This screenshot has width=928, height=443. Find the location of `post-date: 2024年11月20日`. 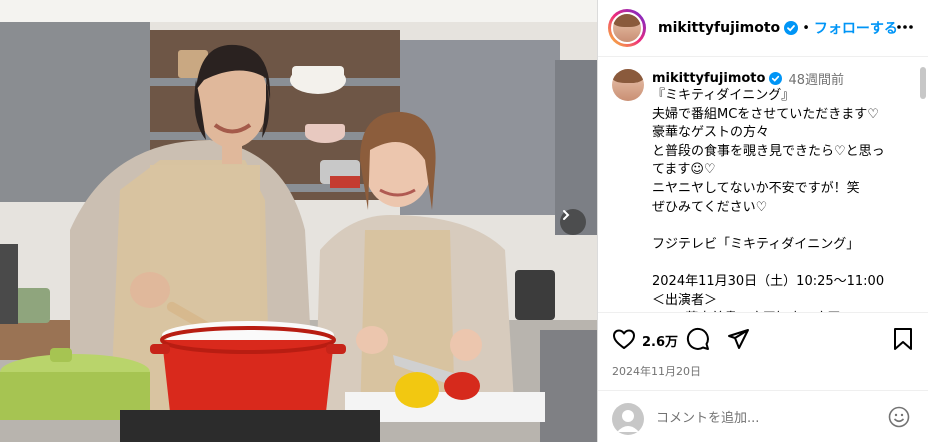

post-date: 2024年11月20日 is located at coordinates (656, 371).